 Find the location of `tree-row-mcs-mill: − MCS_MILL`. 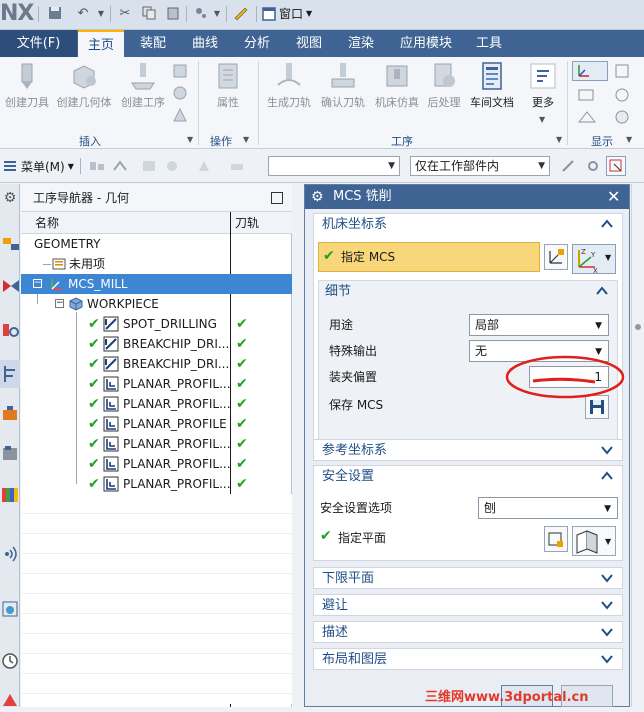

tree-row-mcs-mill: − MCS_MILL is located at coordinates (156, 284).